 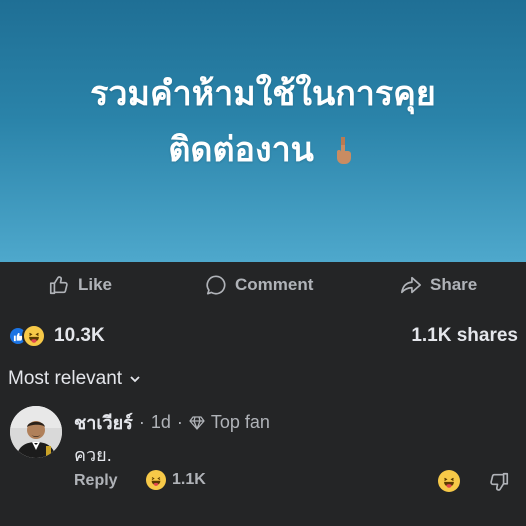 What do you see at coordinates (65, 378) in the screenshot?
I see `comment-sort-label: Most relevant` at bounding box center [65, 378].